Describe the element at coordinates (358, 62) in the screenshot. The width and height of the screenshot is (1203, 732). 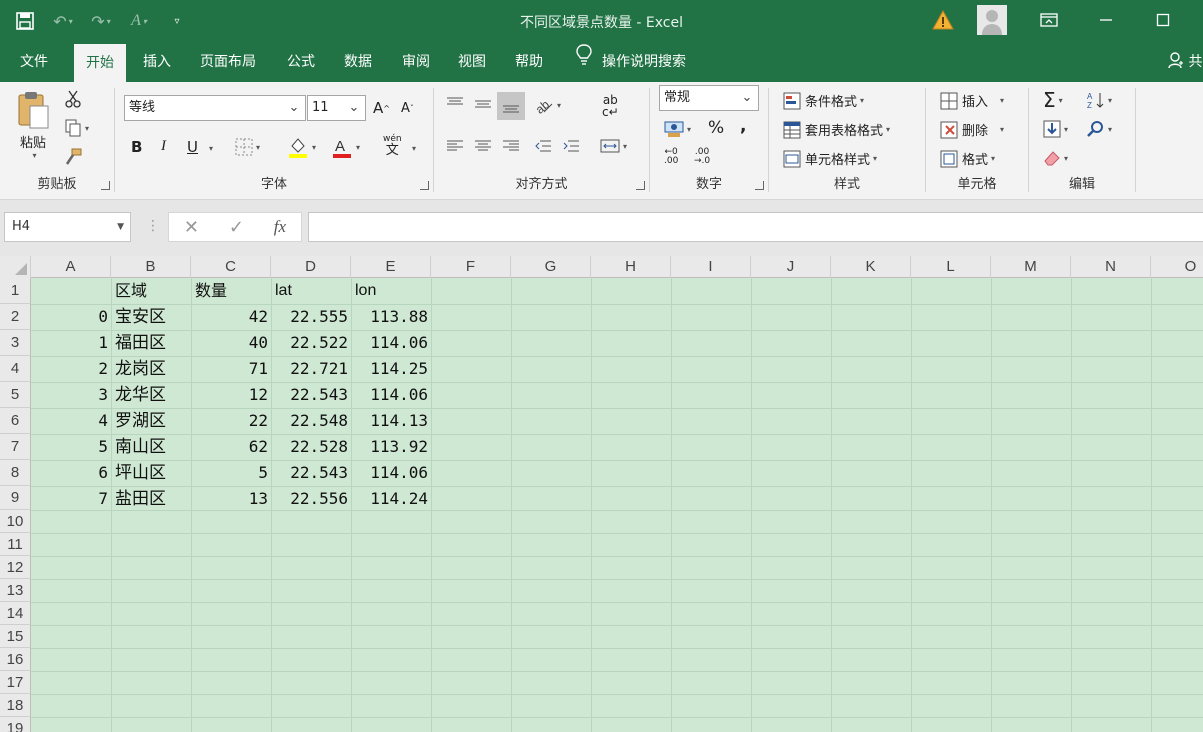
I see `tab-data: 数据` at that location.